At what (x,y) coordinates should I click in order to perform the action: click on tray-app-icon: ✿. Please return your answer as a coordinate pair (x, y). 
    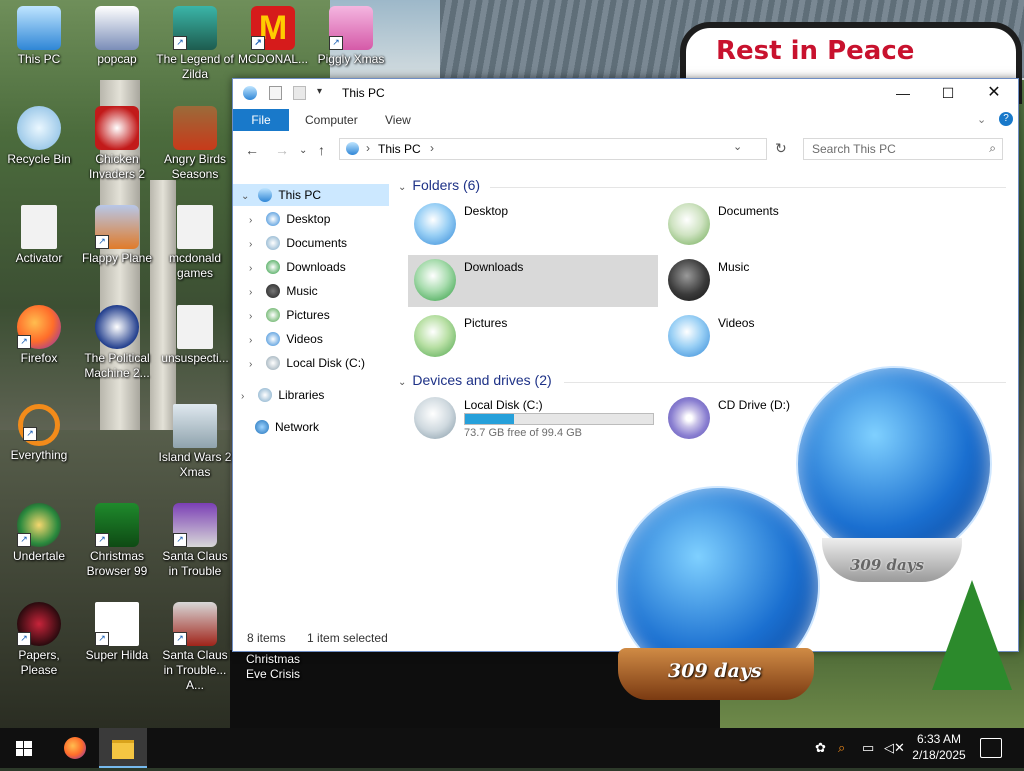
    Looking at the image, I should click on (820, 748).